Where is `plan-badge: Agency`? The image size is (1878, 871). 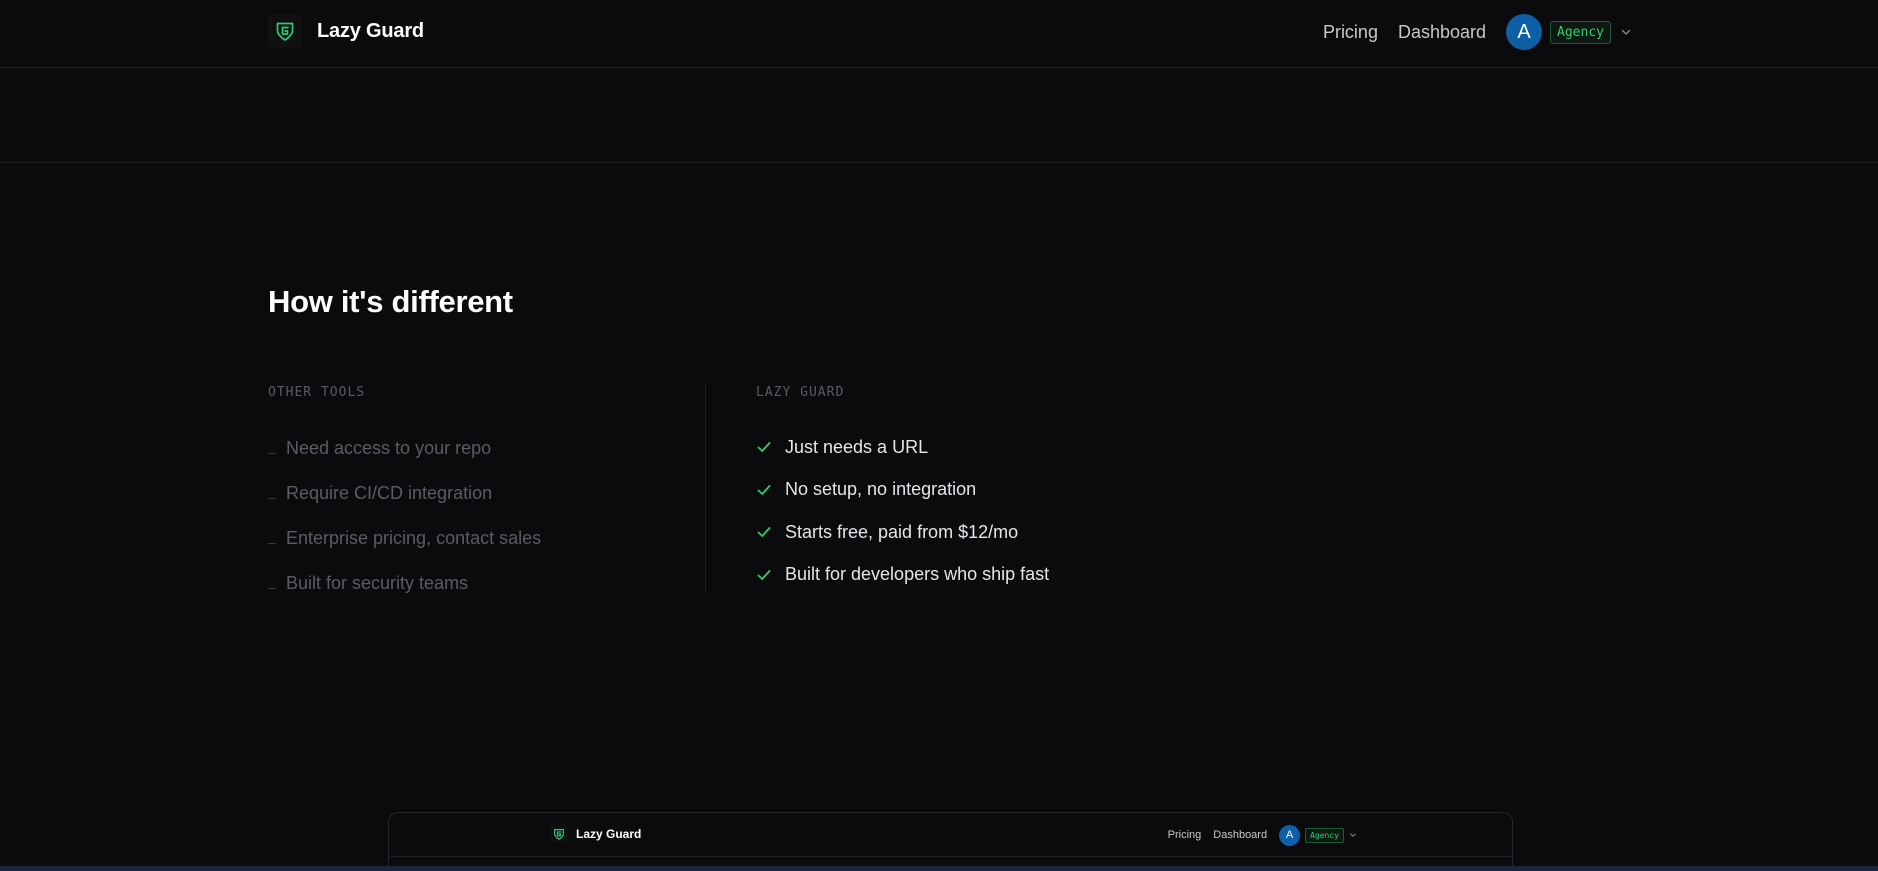
plan-badge: Agency is located at coordinates (1580, 32).